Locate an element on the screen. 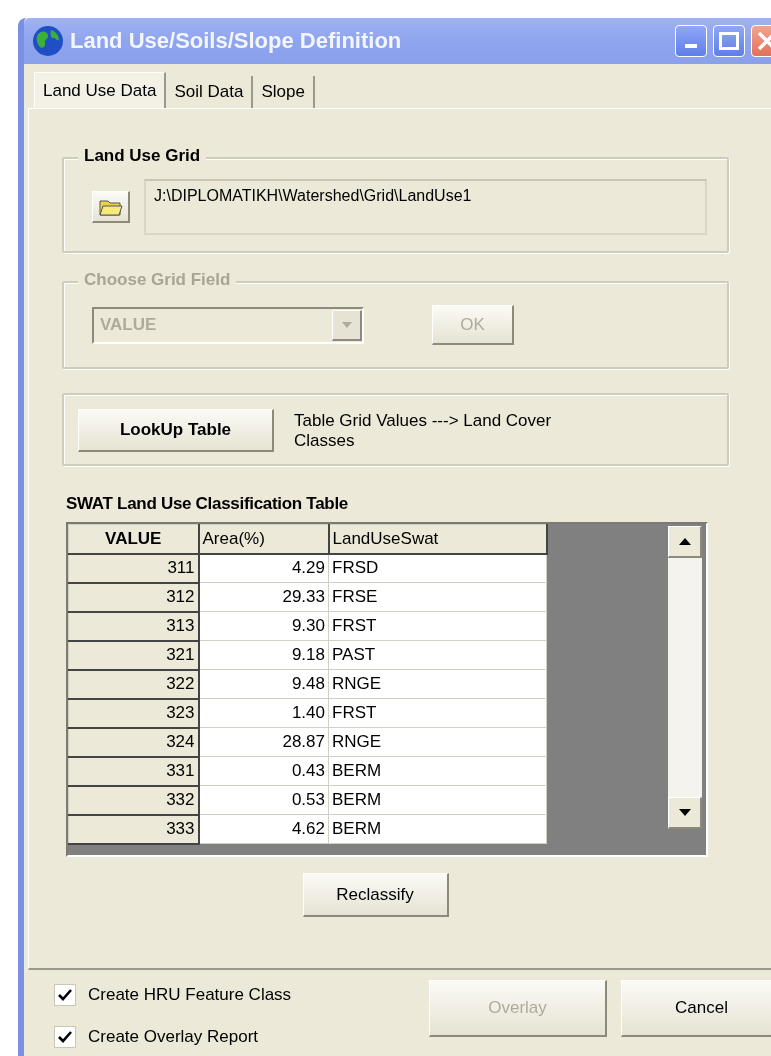  table-cell: 4.62 is located at coordinates (263, 829).